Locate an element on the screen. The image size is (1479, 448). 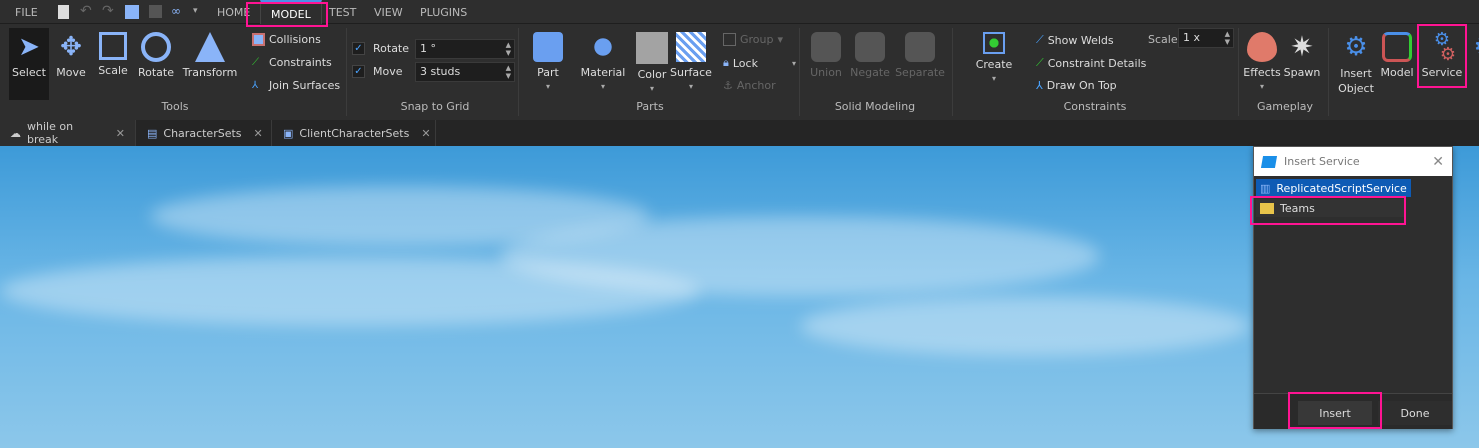
part-button: Part ▾ is located at coordinates (548, 62).